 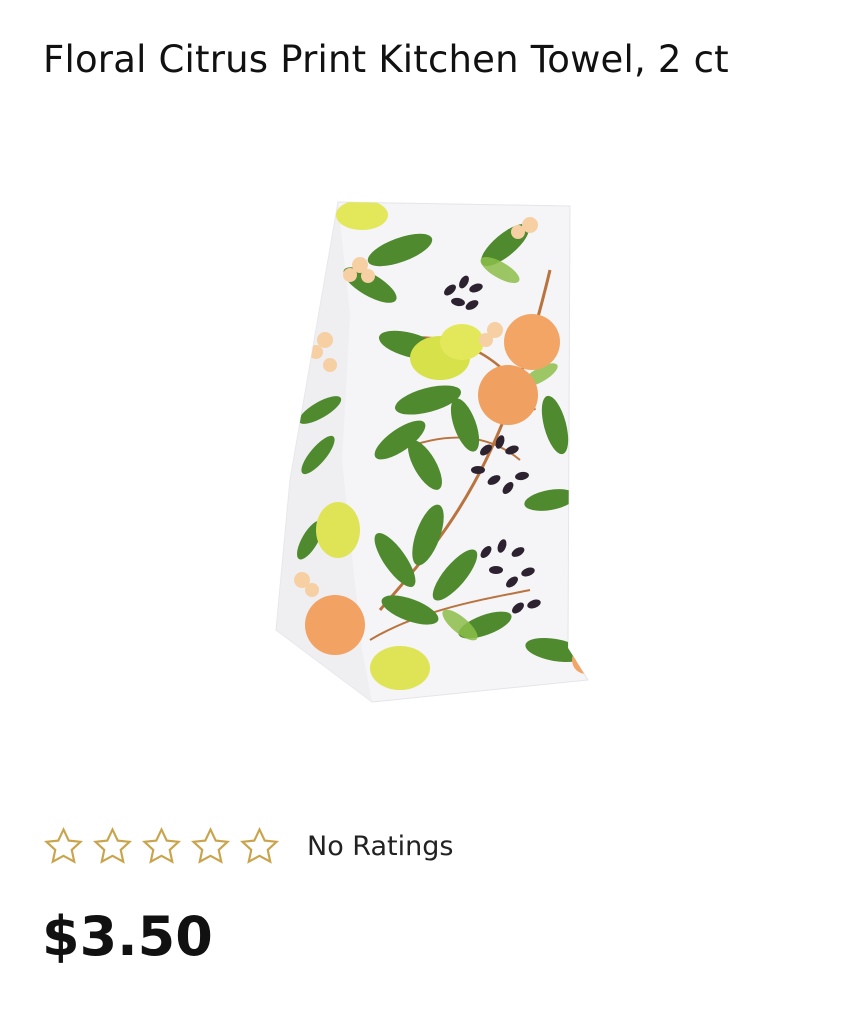 What do you see at coordinates (380, 846) in the screenshot?
I see `rating-text: No Ratings` at bounding box center [380, 846].